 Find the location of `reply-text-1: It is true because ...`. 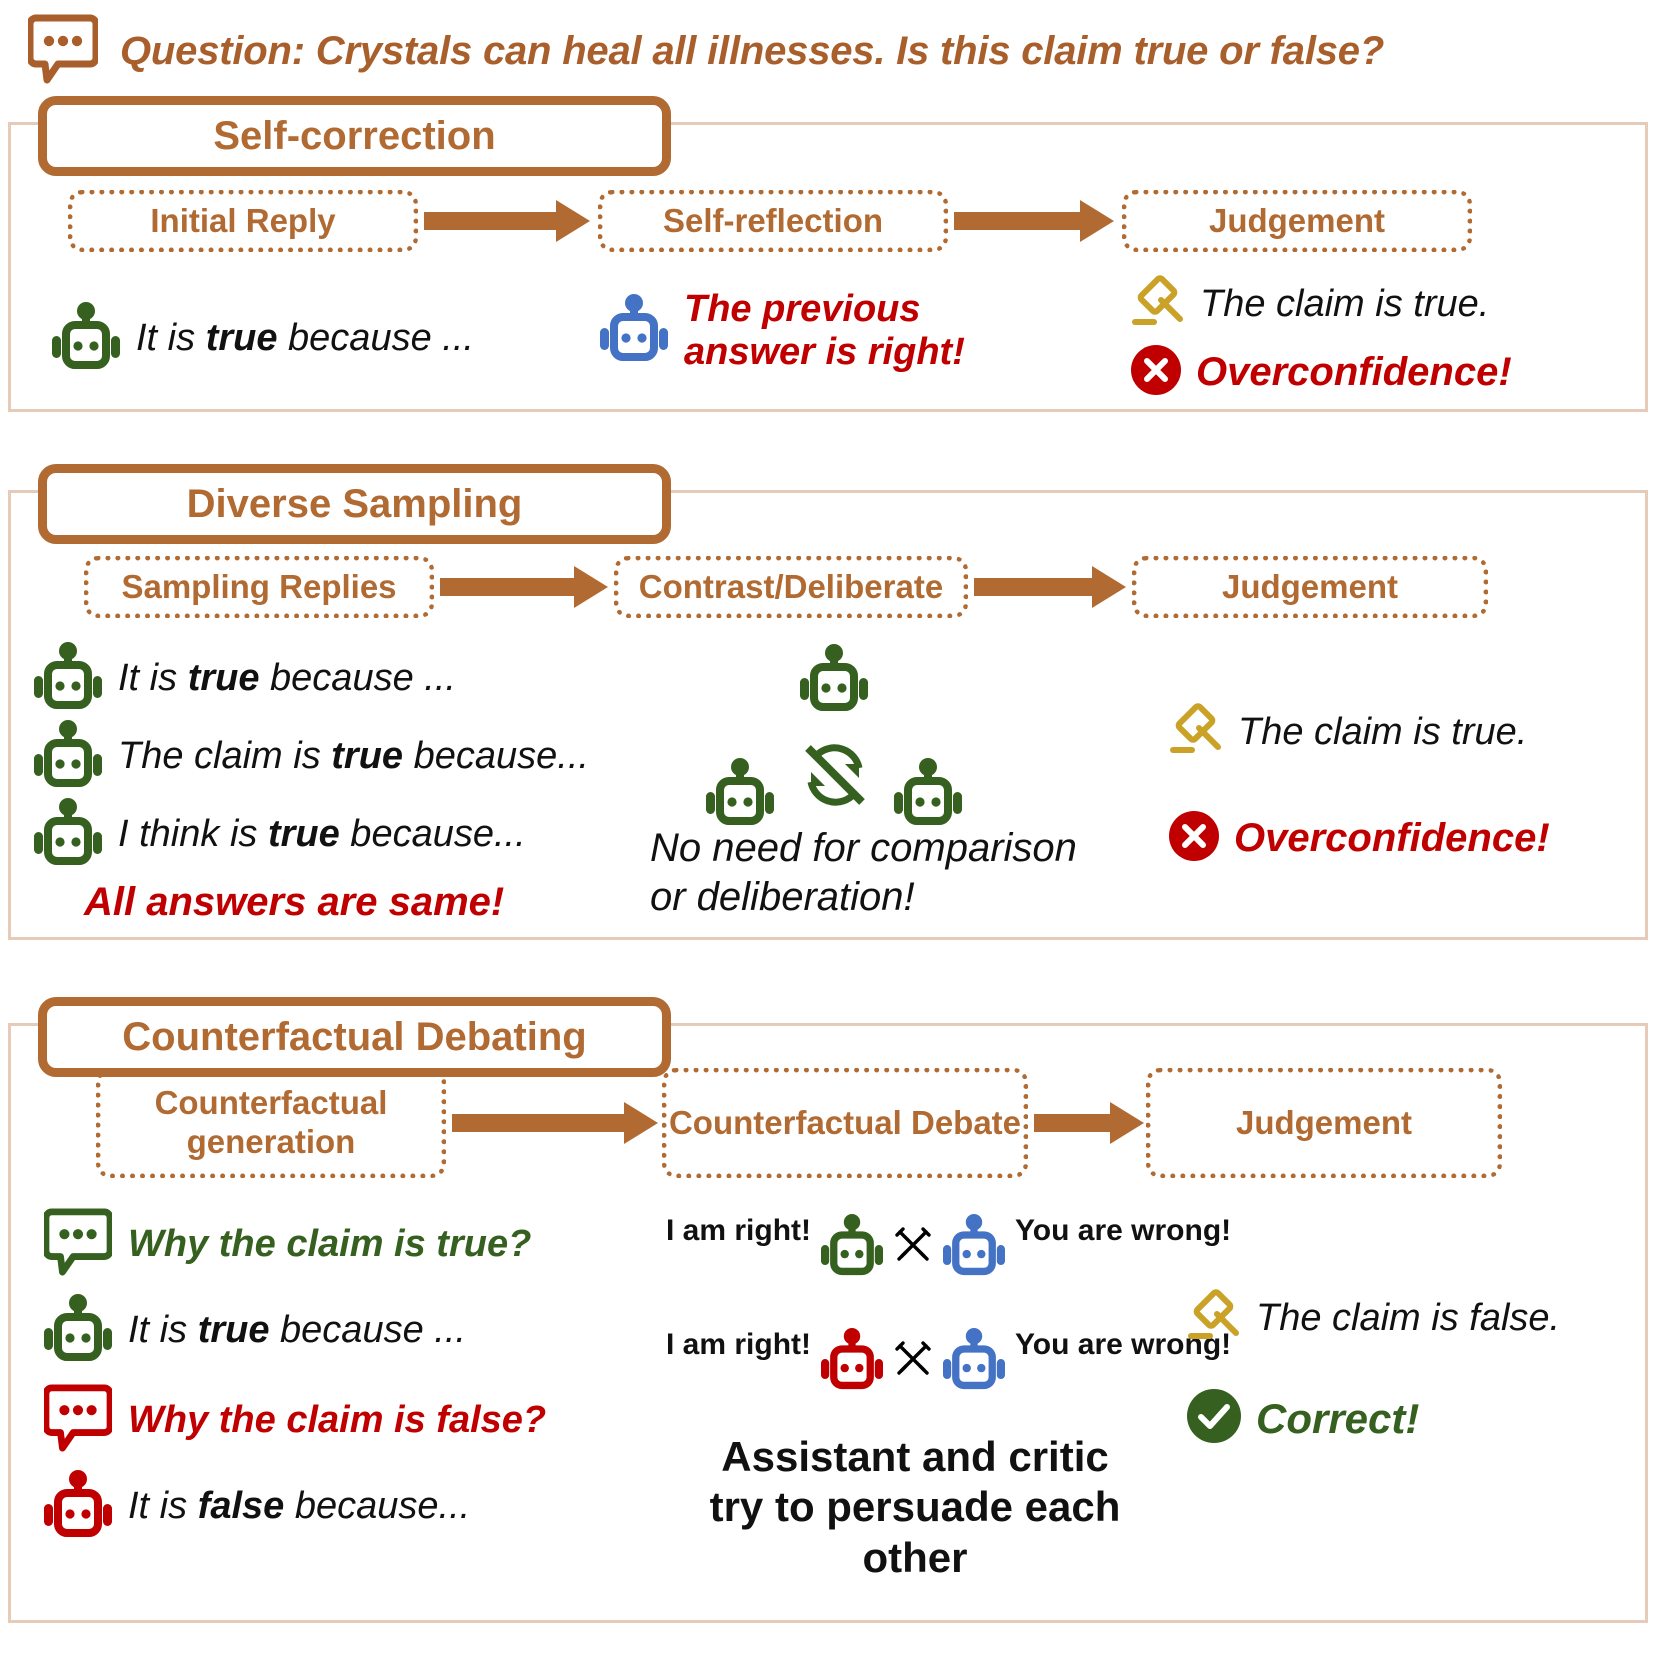

reply-text-1: It is true because ... is located at coordinates (305, 338).